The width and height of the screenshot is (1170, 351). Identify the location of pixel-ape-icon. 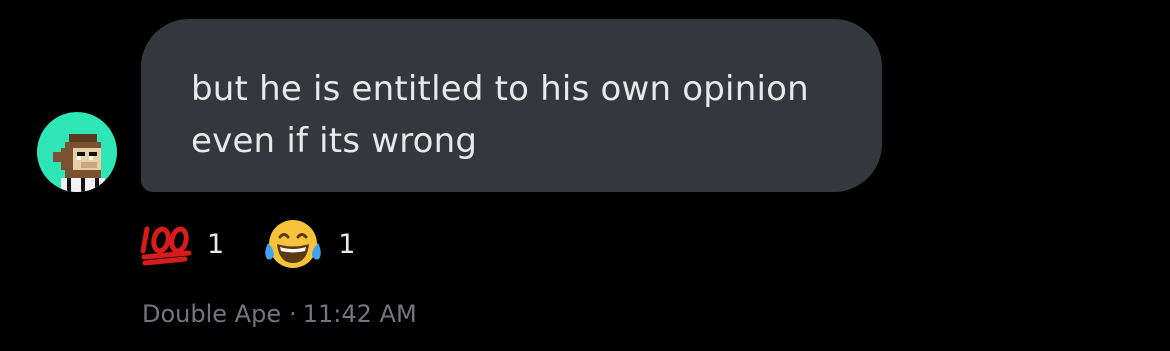
(79, 163).